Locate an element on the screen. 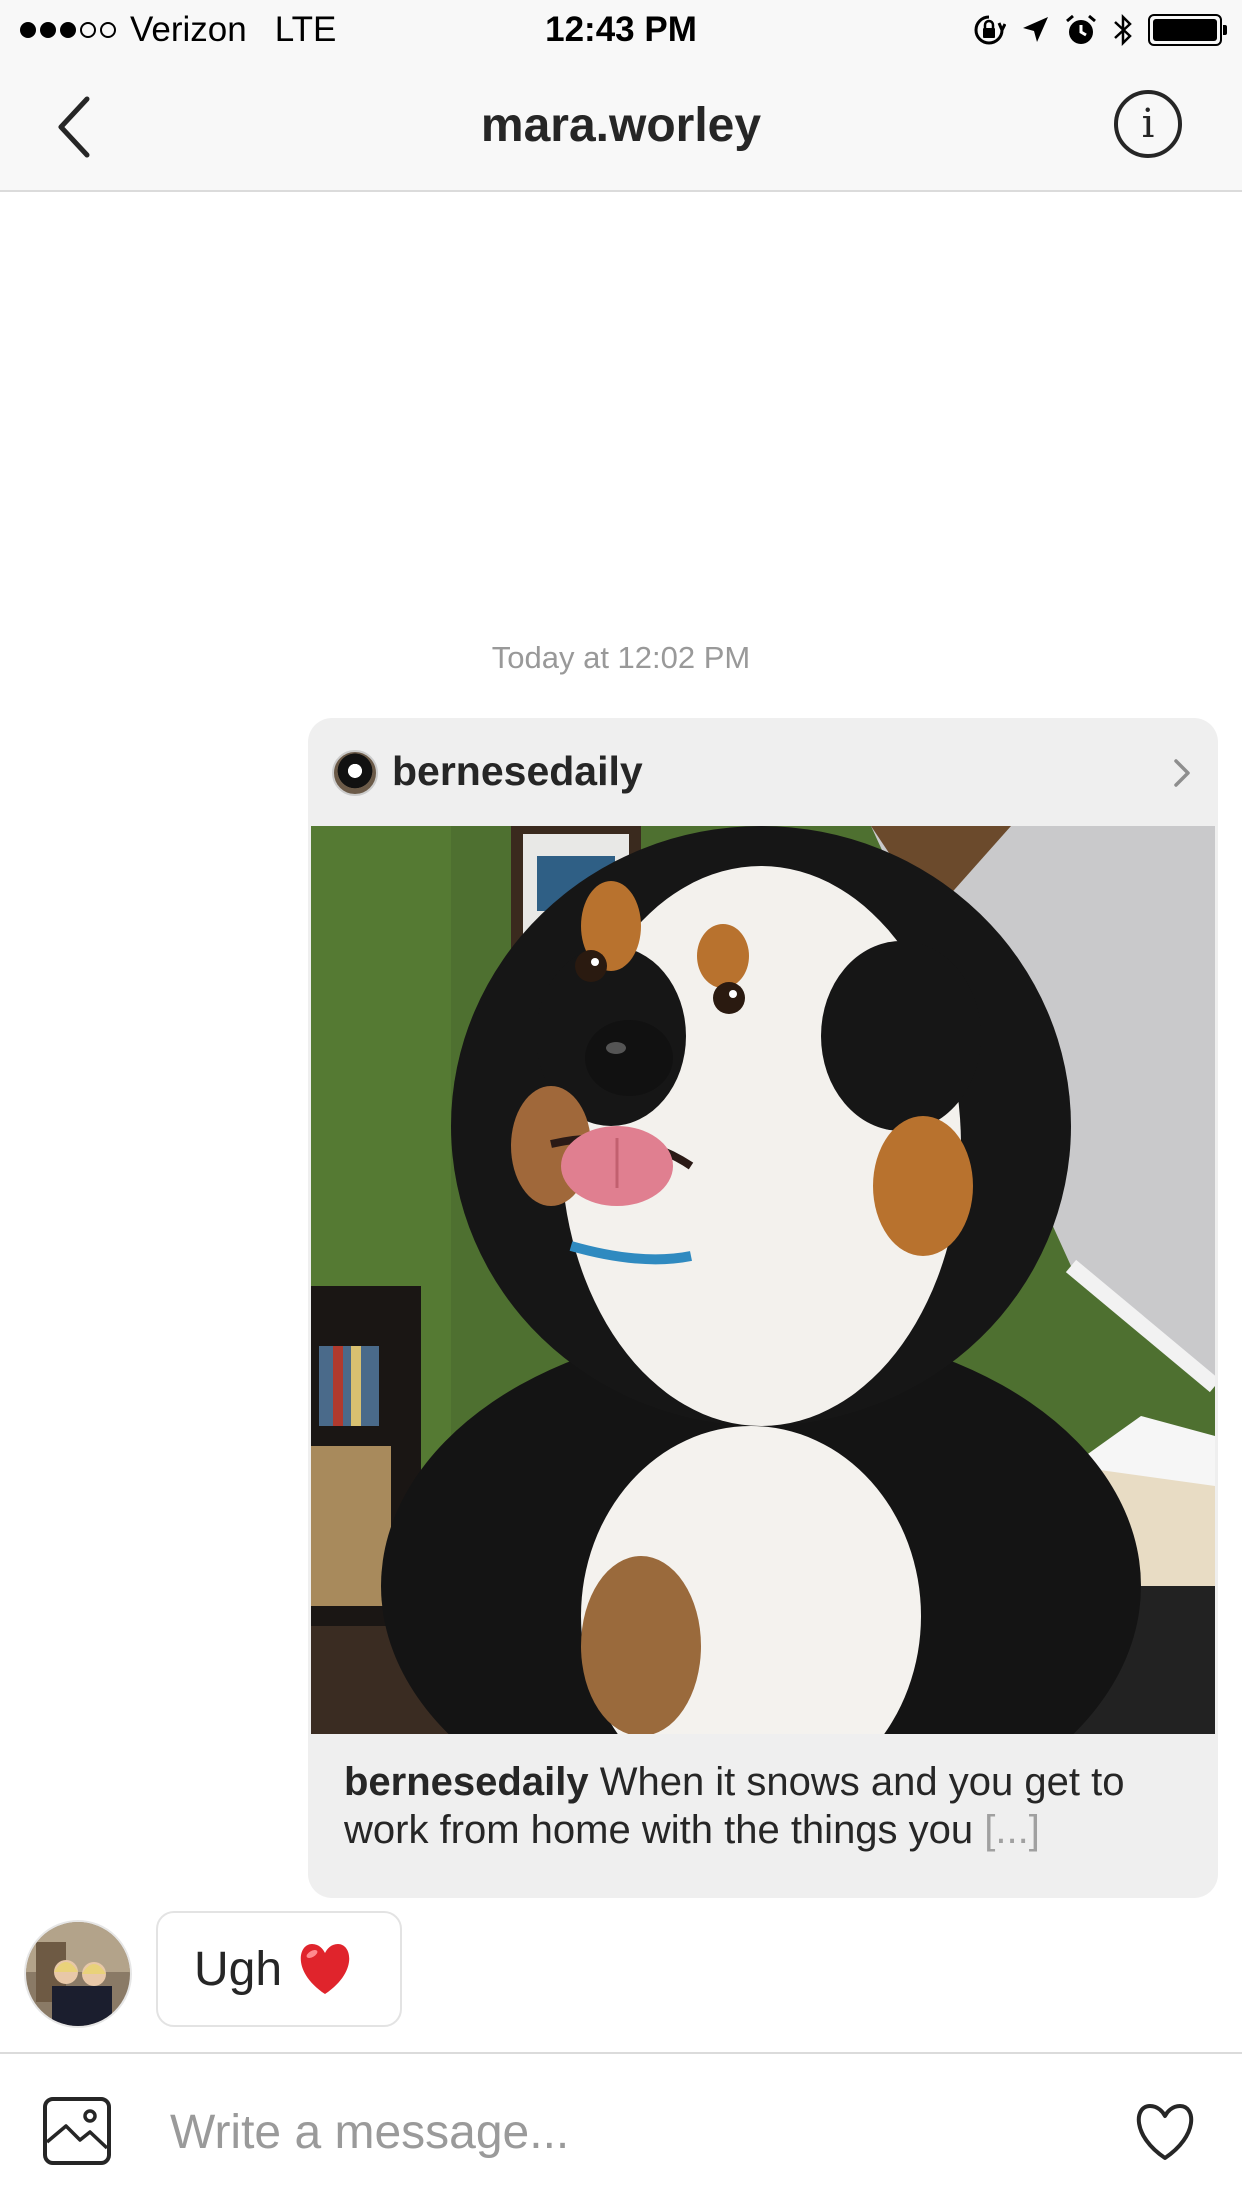 This screenshot has height=2208, width=1242. message-input is located at coordinates (620, 2132).